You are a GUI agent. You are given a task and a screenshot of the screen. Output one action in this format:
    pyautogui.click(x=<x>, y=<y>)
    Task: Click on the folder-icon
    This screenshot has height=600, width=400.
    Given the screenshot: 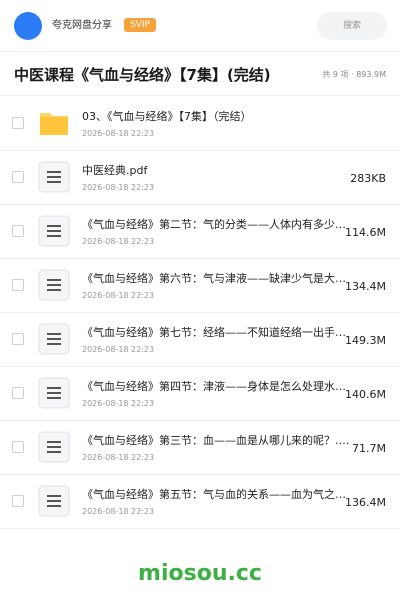 What is the action you would take?
    pyautogui.click(x=54, y=123)
    